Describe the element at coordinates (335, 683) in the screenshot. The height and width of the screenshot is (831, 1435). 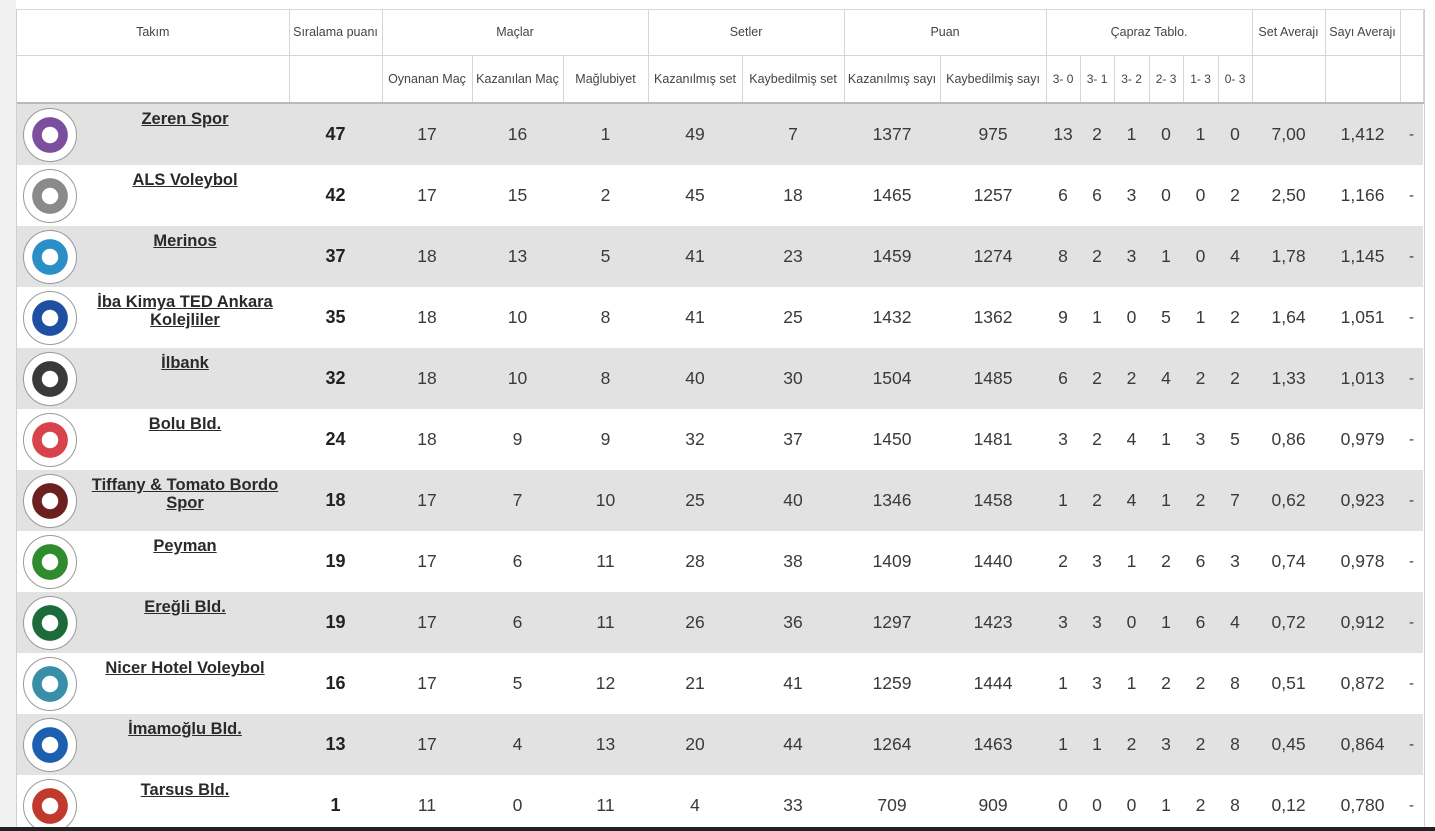
I see `points-cell: 16` at that location.